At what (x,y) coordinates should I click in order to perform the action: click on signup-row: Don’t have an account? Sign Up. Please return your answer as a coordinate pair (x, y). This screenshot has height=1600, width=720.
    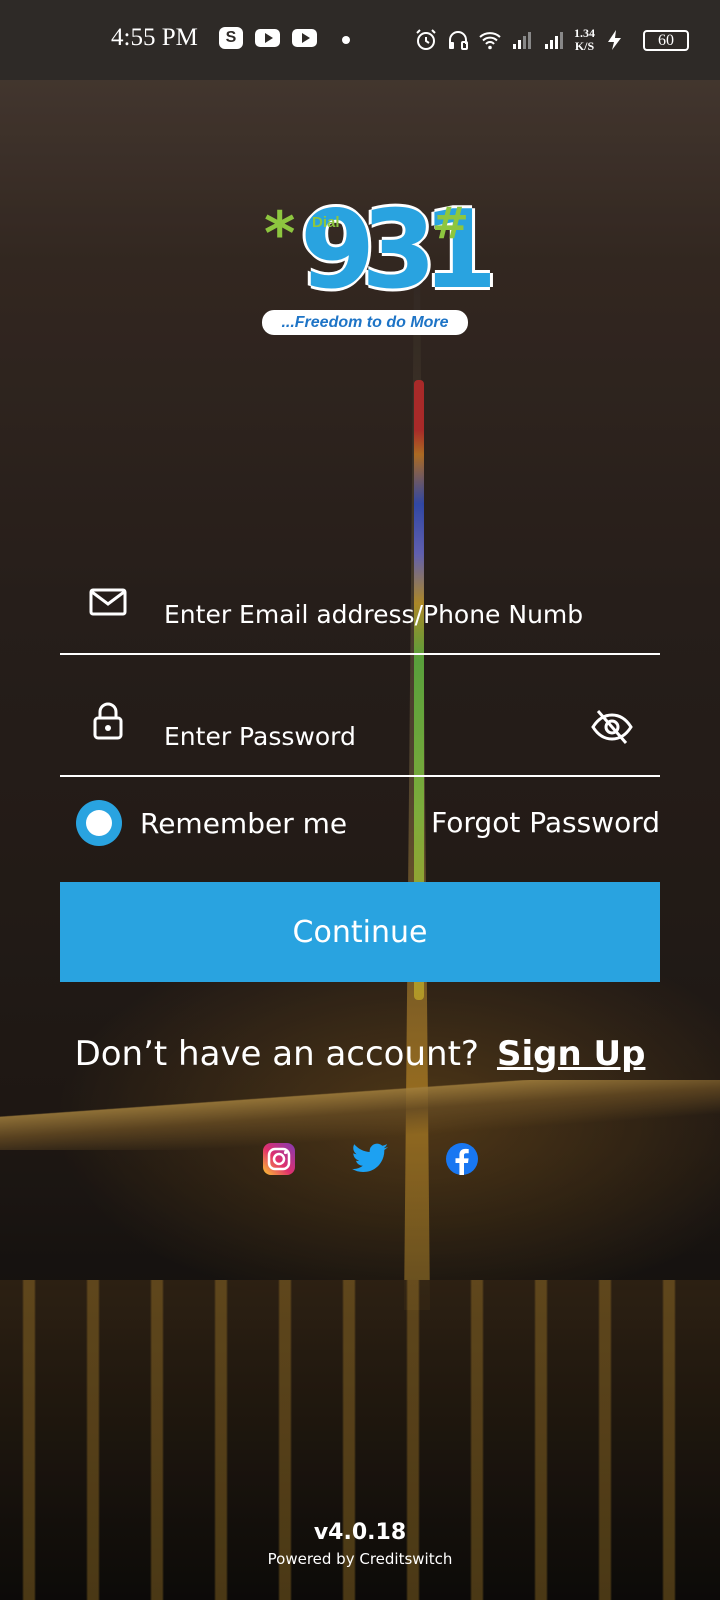
    Looking at the image, I should click on (360, 1054).